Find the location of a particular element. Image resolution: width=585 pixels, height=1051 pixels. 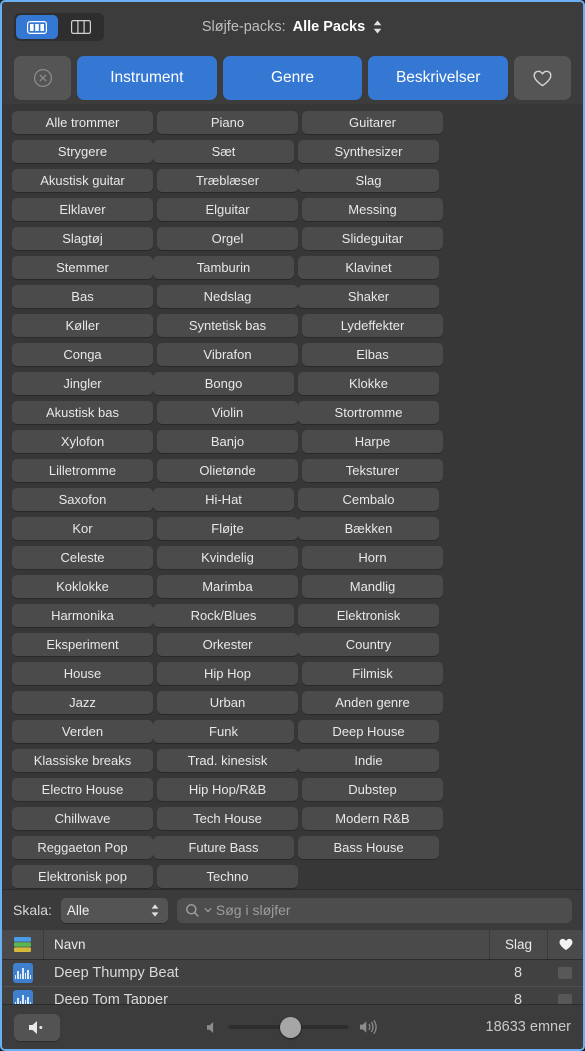

keyword-button: Koklokke is located at coordinates (82, 586).